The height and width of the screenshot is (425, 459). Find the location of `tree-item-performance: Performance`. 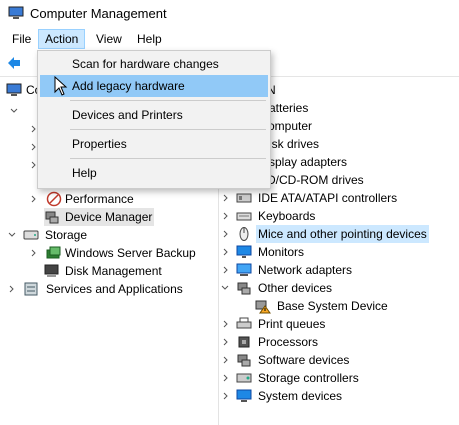

tree-item-performance: Performance is located at coordinates (122, 199).